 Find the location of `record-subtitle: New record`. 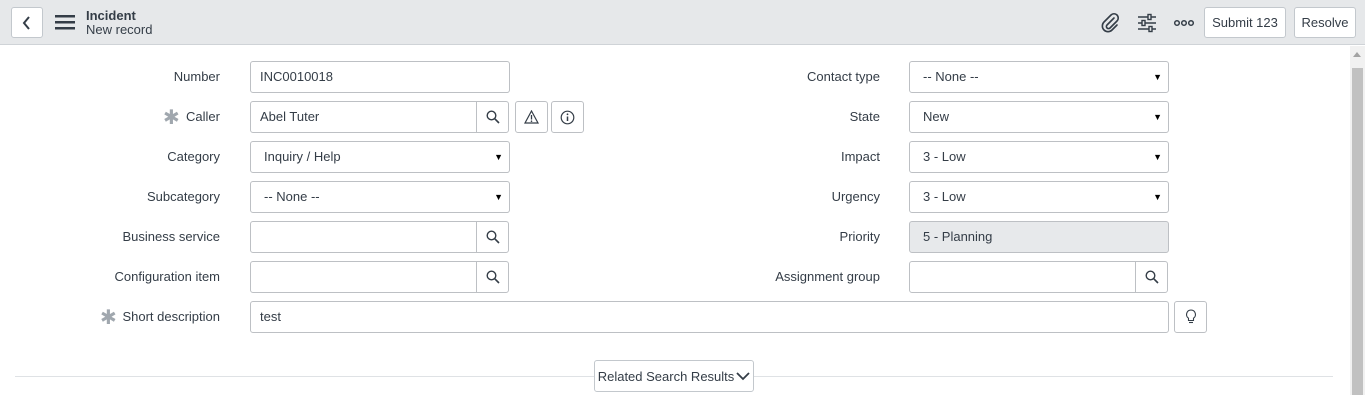

record-subtitle: New record is located at coordinates (119, 29).